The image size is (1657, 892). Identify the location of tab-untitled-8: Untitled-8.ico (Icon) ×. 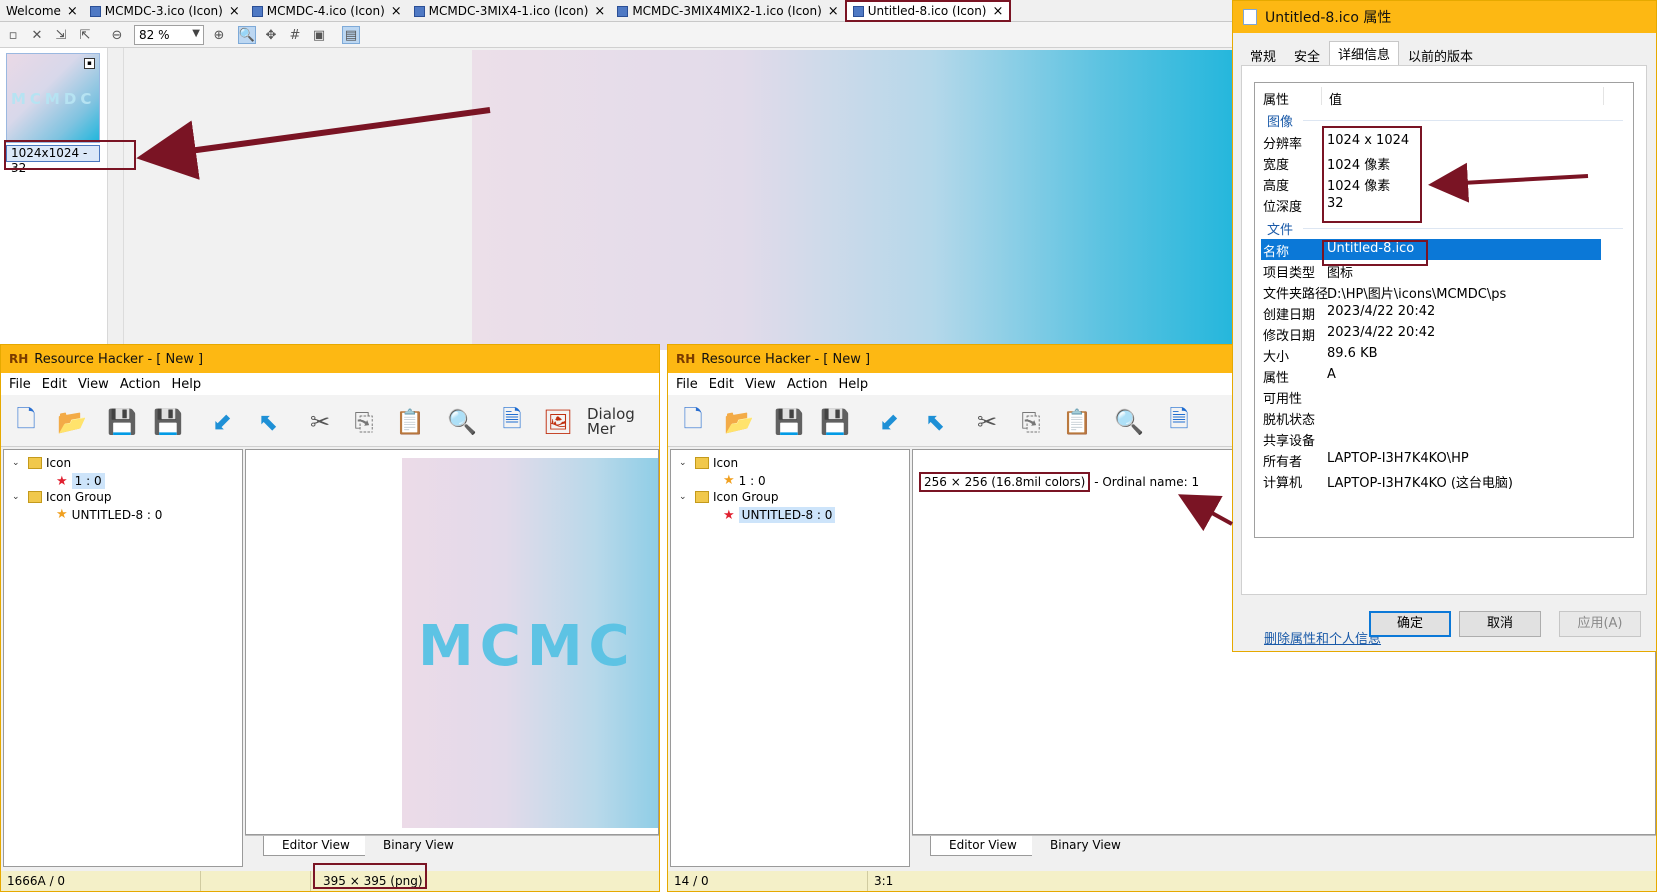
(928, 11).